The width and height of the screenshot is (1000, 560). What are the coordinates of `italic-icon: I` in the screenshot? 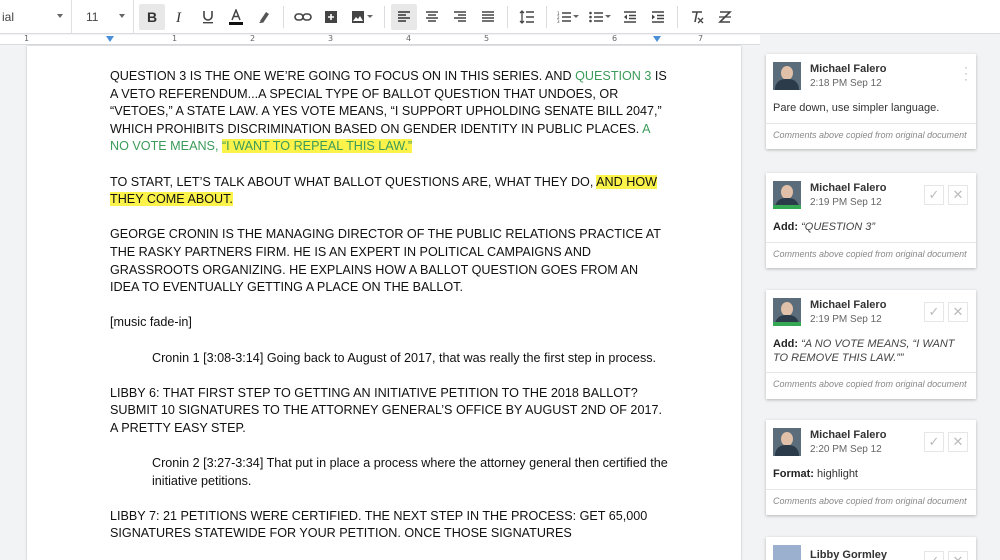 It's located at (180, 17).